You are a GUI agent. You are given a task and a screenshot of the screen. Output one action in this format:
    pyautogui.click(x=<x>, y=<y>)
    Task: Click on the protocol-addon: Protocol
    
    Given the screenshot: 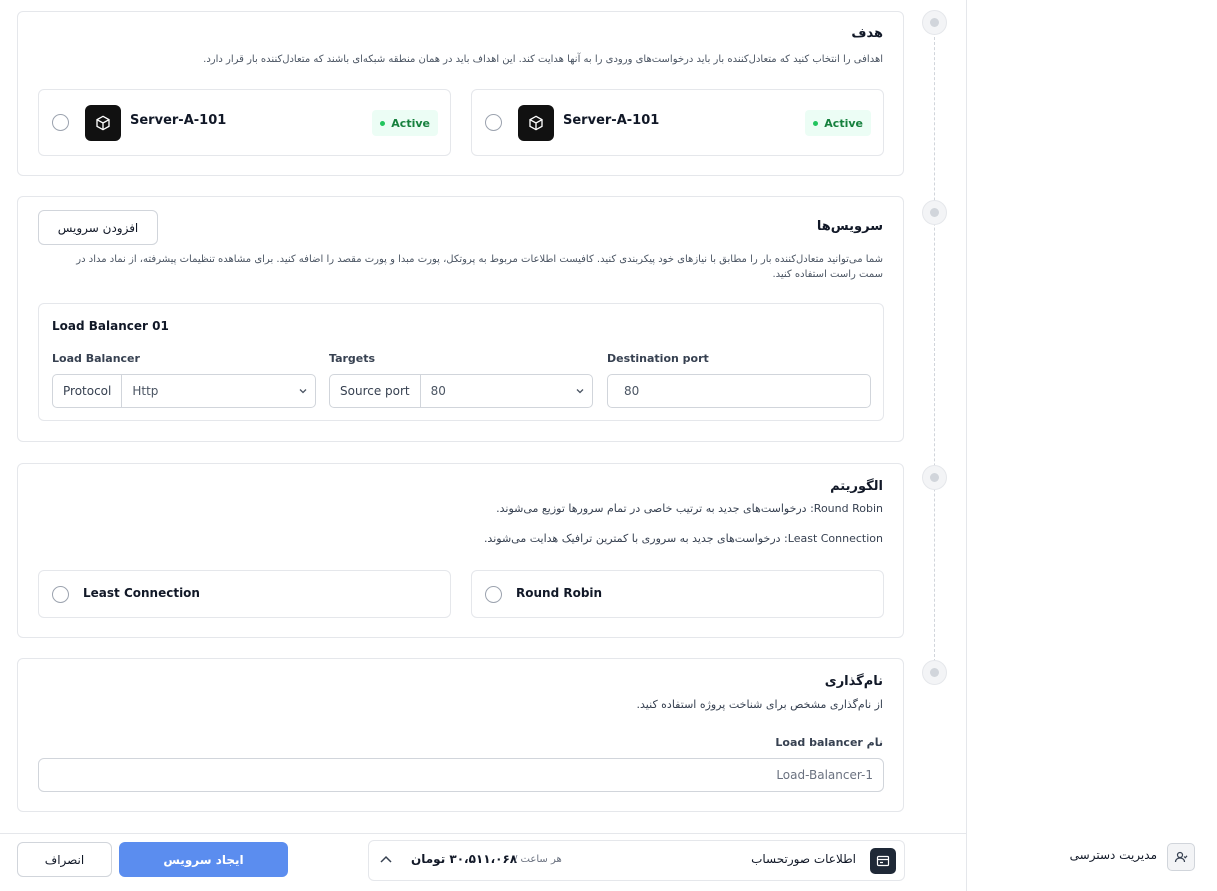 What is the action you would take?
    pyautogui.click(x=88, y=391)
    